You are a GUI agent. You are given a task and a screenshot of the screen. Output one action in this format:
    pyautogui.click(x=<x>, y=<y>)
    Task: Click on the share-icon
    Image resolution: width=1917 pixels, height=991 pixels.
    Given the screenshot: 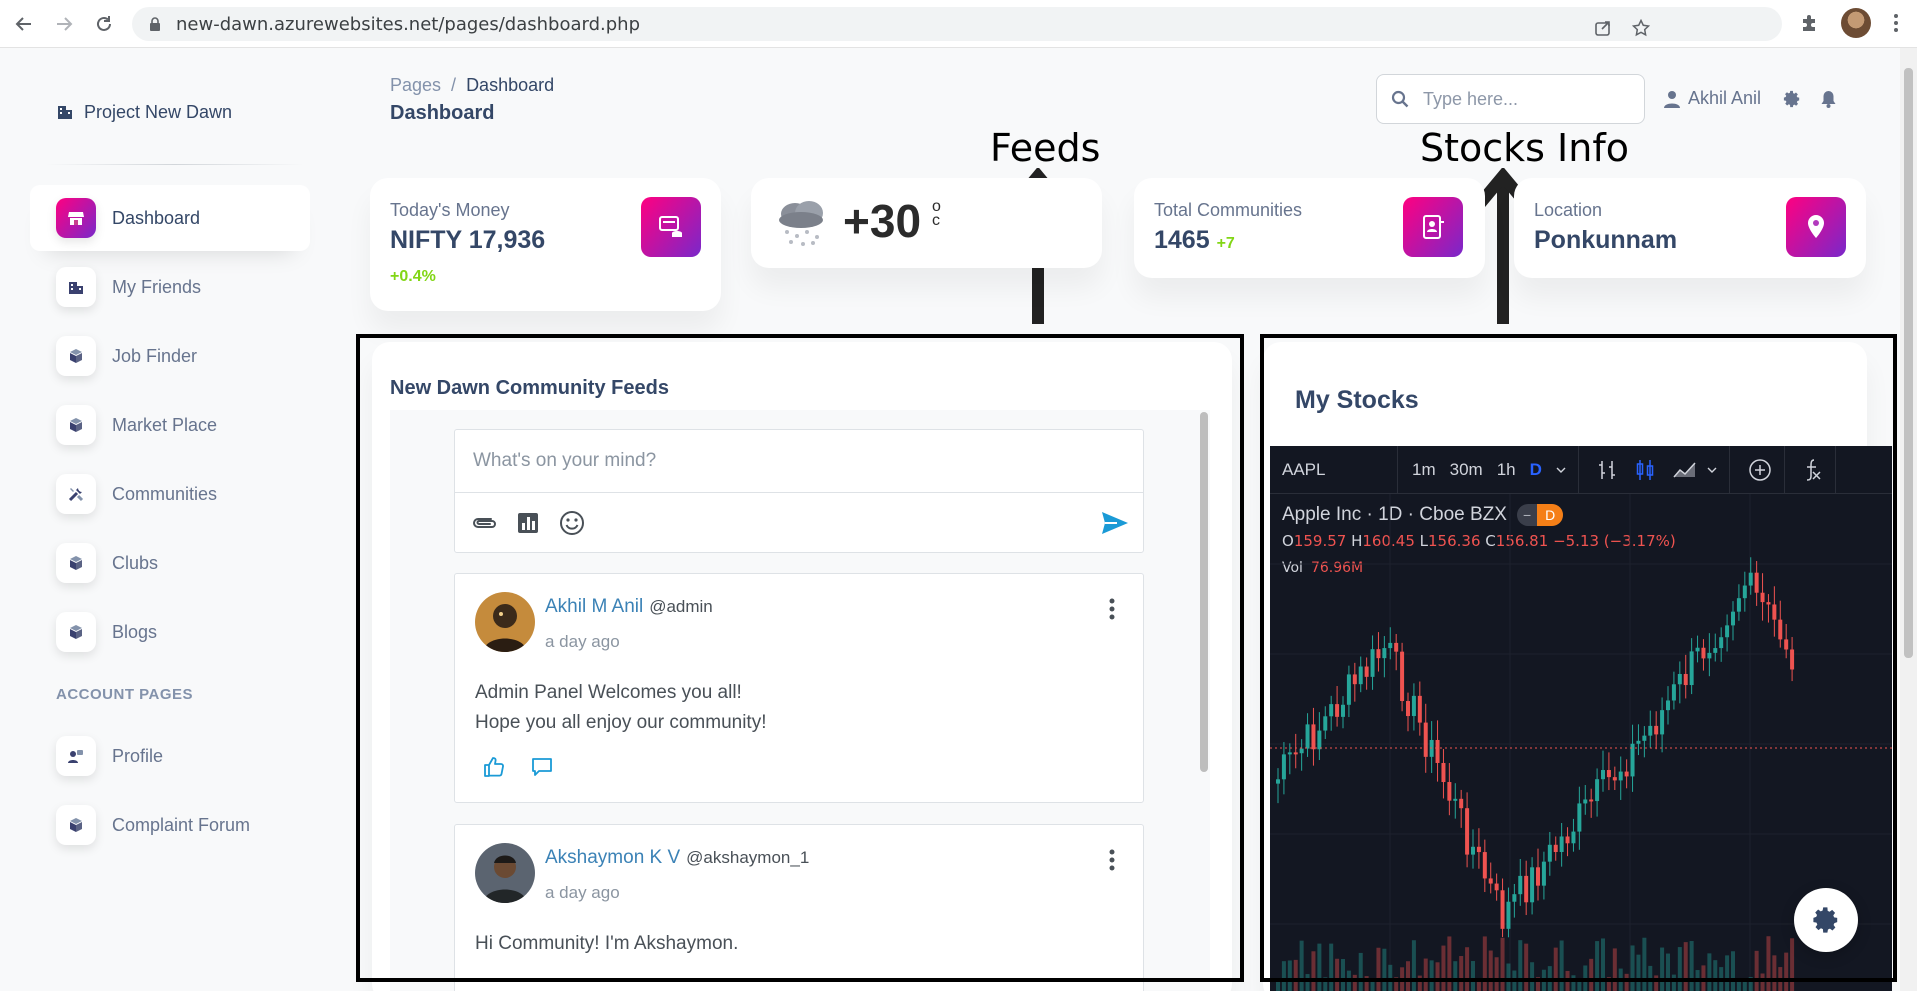 What is the action you would take?
    pyautogui.click(x=1603, y=28)
    